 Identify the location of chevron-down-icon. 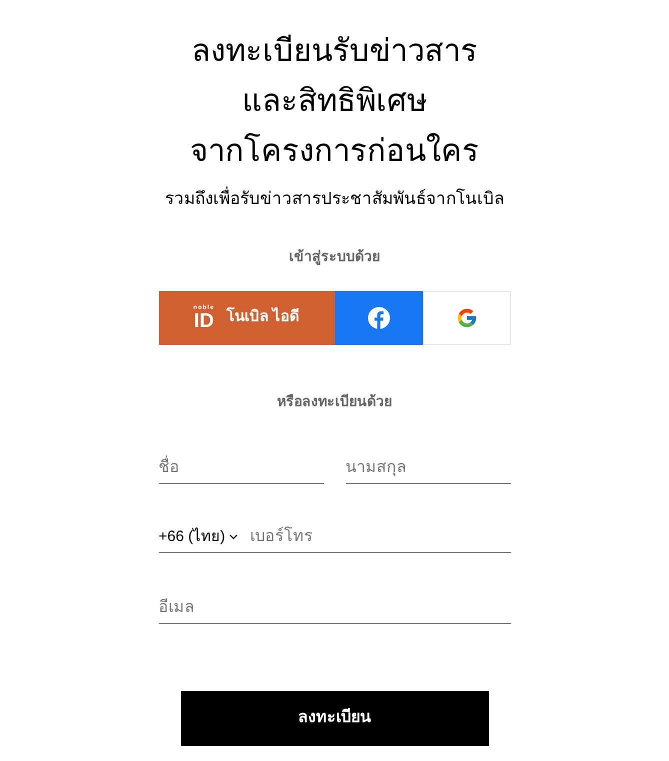
(233, 537).